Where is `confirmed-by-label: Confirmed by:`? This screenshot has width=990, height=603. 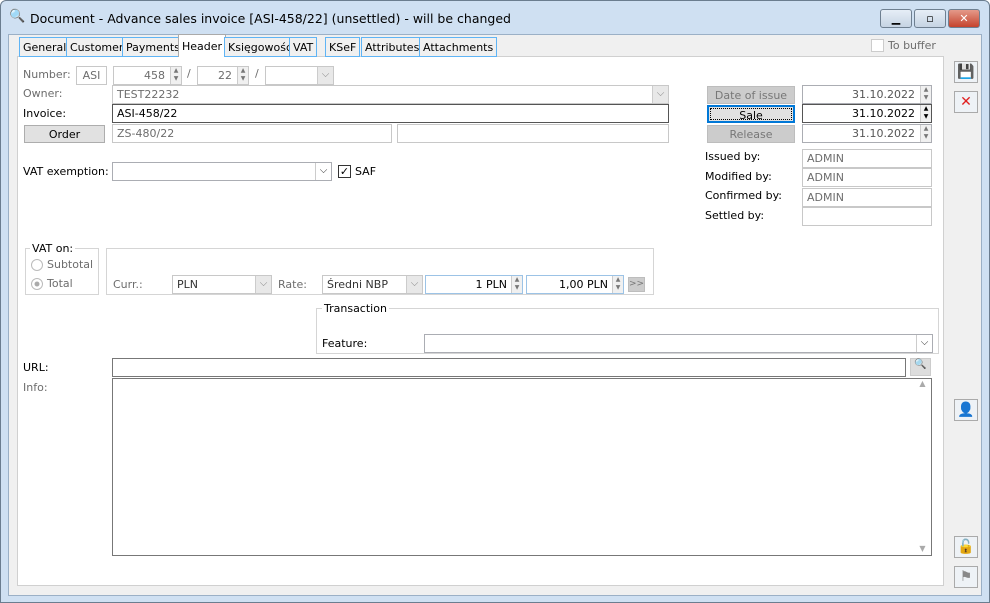
confirmed-by-label: Confirmed by: is located at coordinates (743, 195).